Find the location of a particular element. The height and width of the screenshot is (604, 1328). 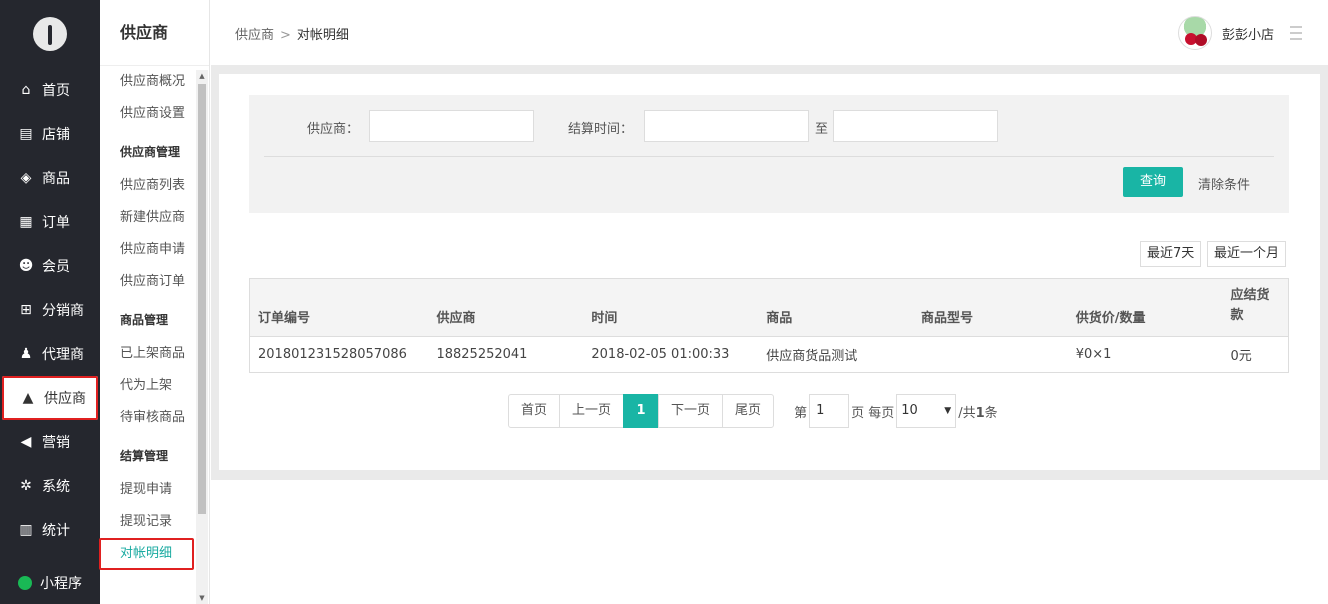

nav-item-supplier: ▲ 供应商 is located at coordinates (50, 398).